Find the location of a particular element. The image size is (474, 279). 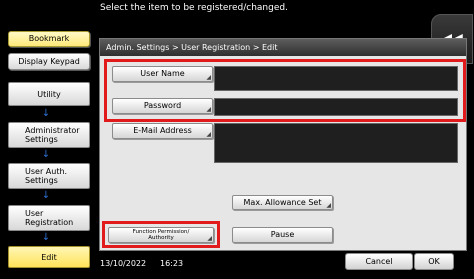

email-address-label: E-Mail Address is located at coordinates (162, 130).